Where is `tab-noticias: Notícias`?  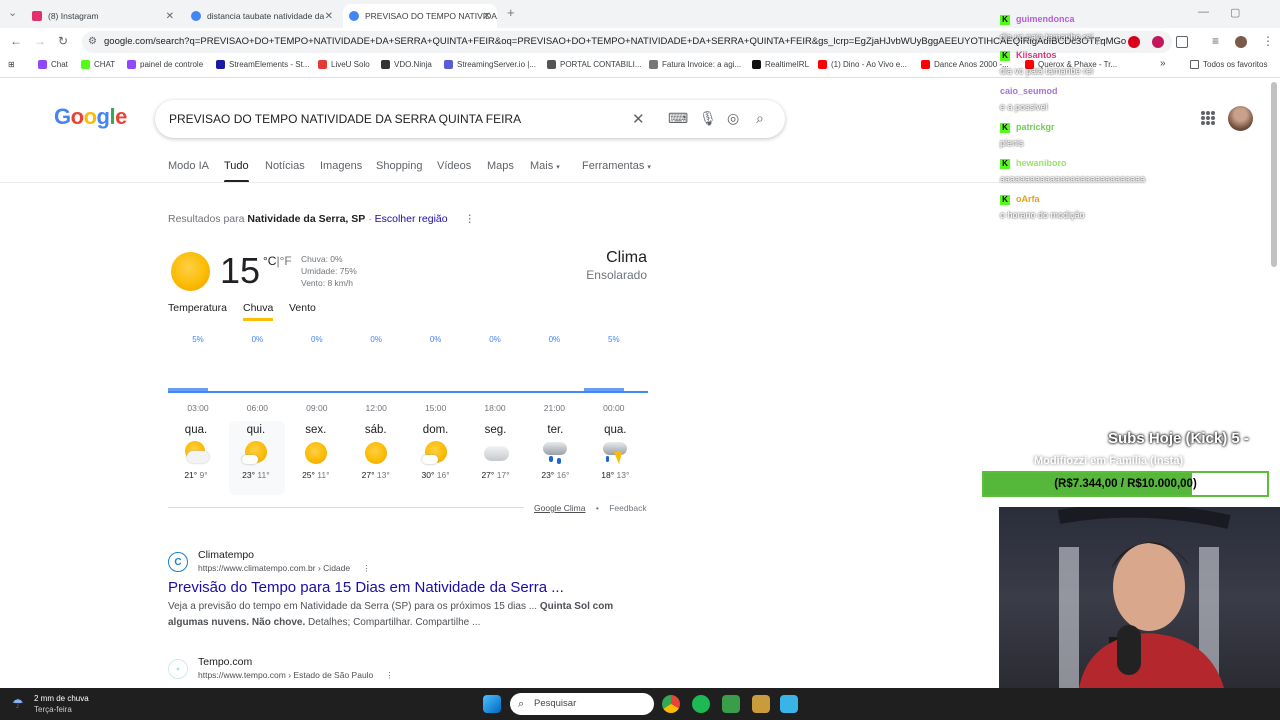 tab-noticias: Notícias is located at coordinates (285, 166).